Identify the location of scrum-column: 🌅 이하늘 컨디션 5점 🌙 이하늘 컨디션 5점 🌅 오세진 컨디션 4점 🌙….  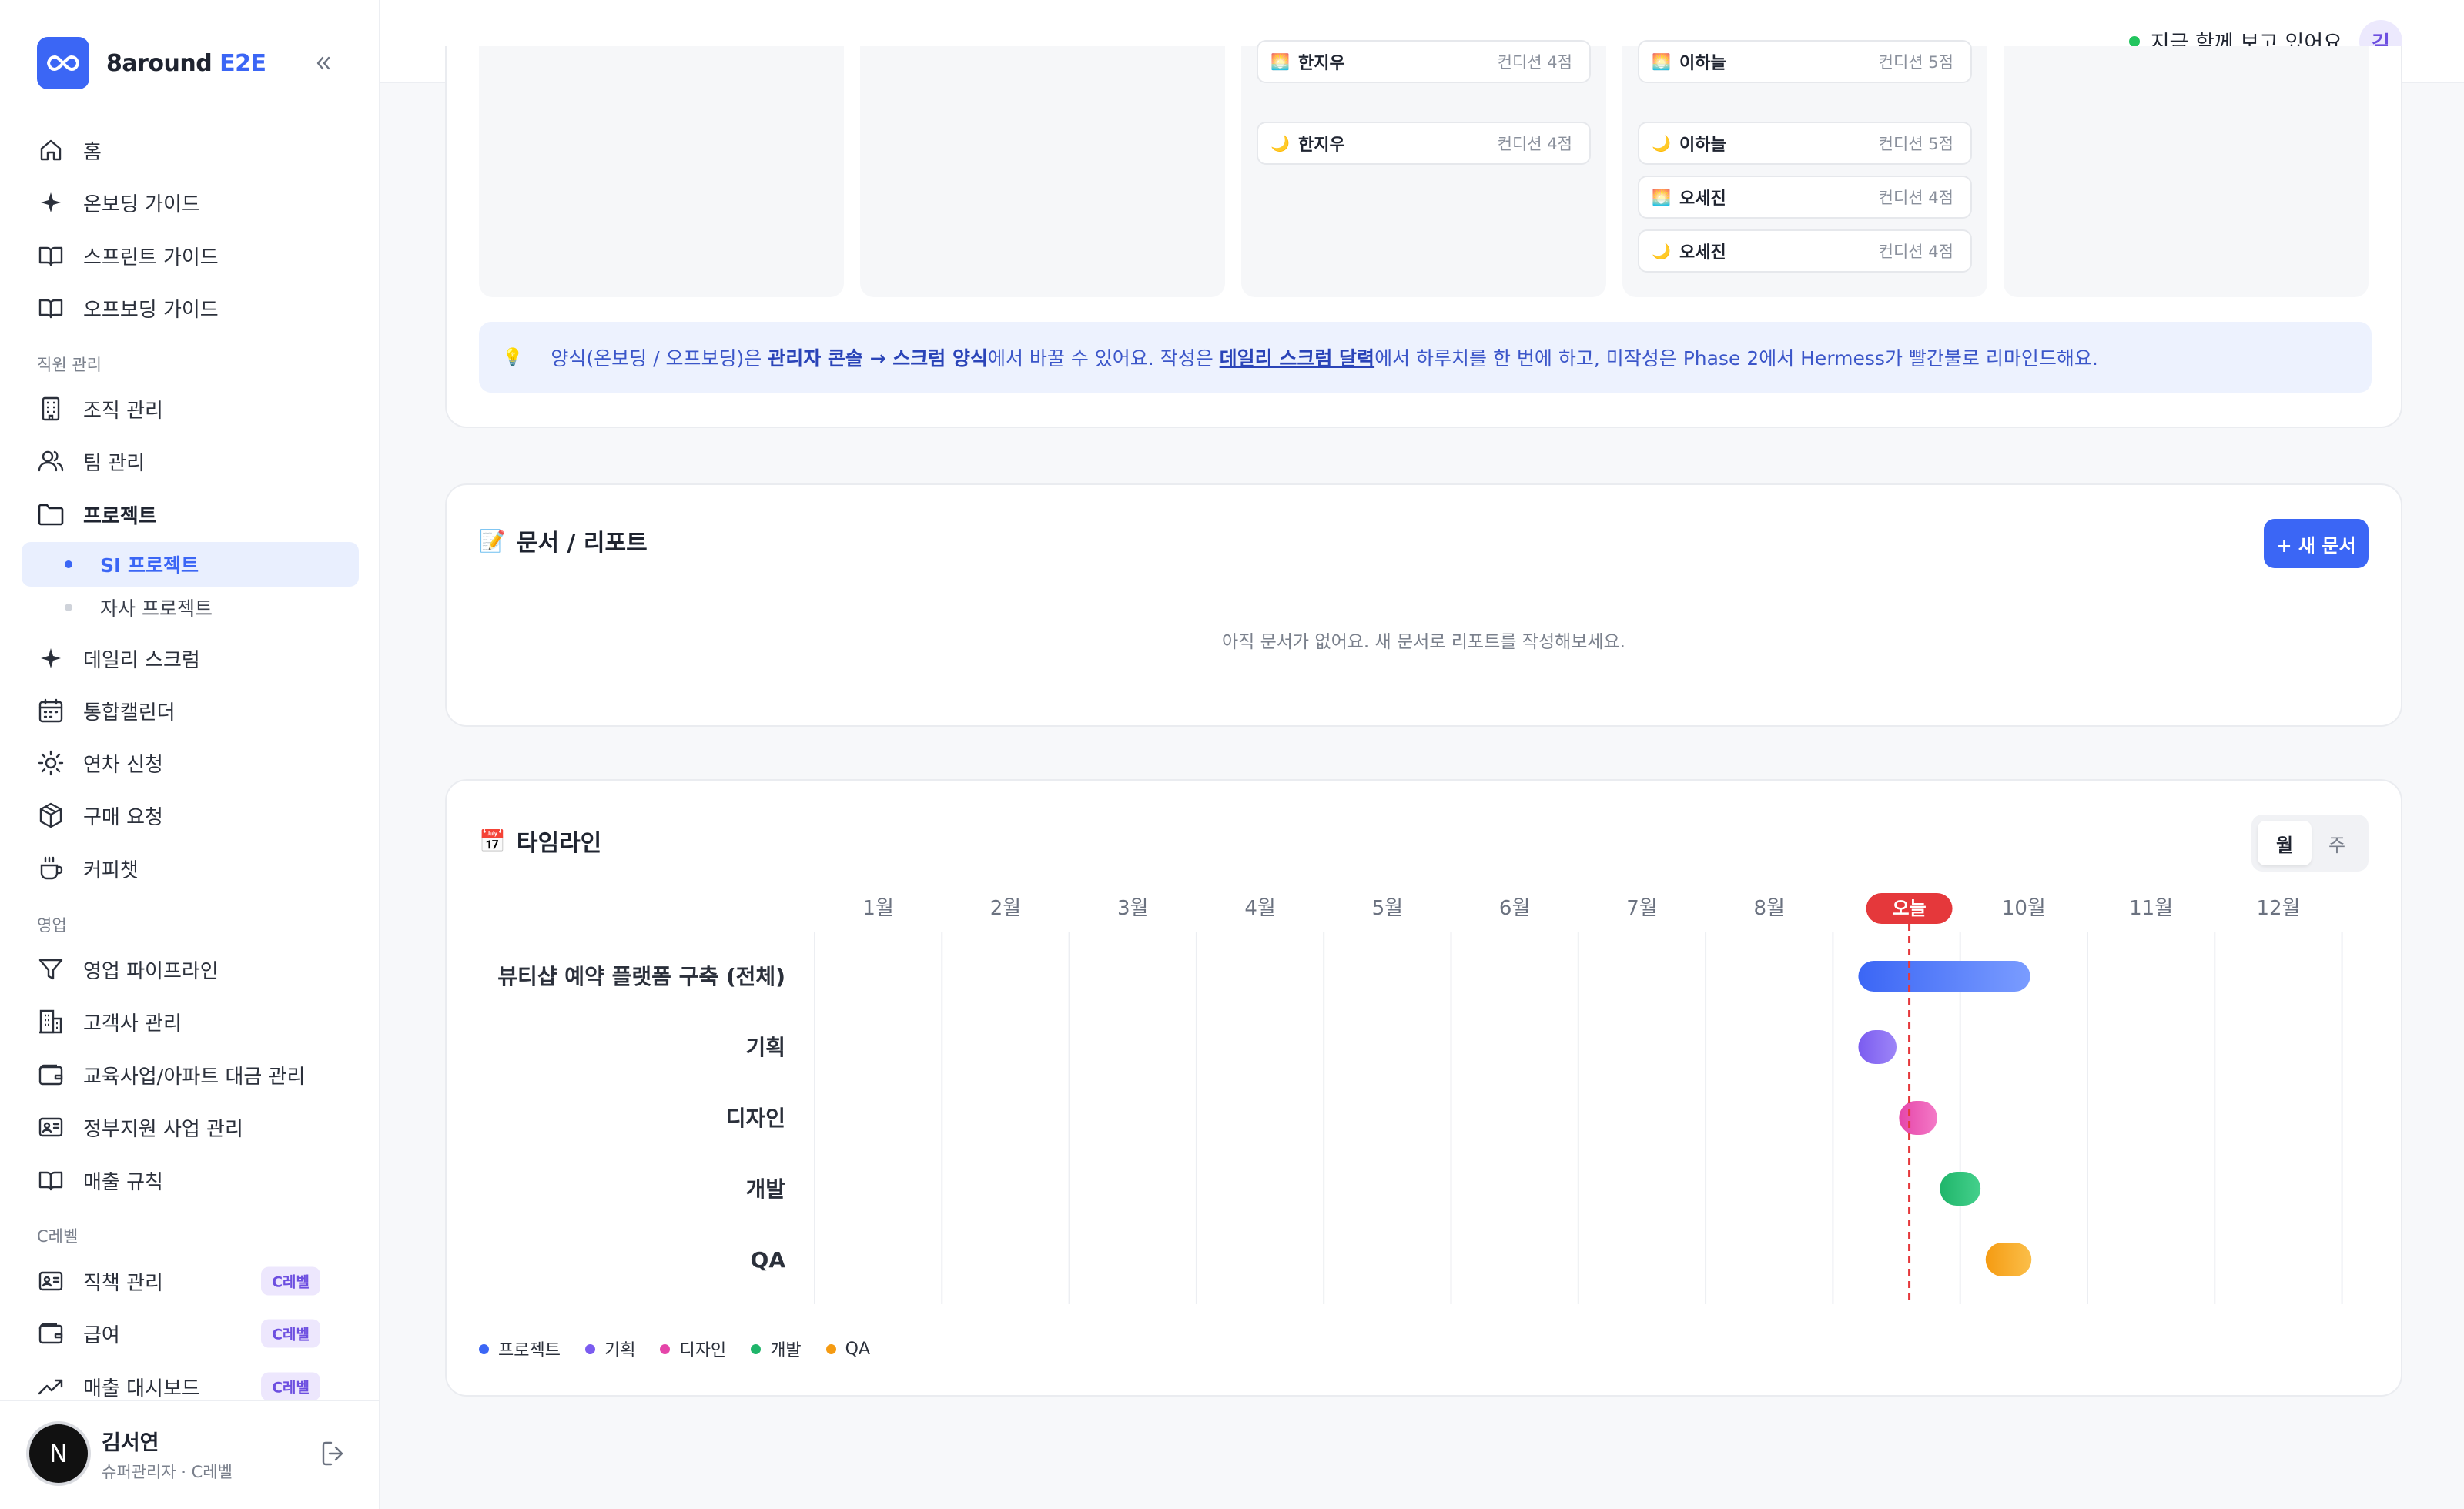
(1804, 168).